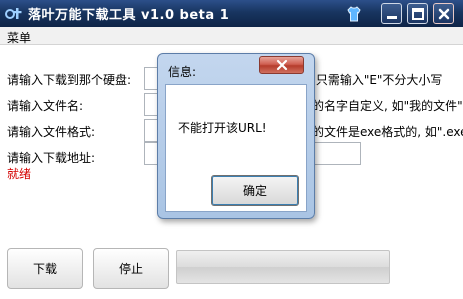  What do you see at coordinates (19, 37) in the screenshot?
I see `menu-item-main: 菜单` at bounding box center [19, 37].